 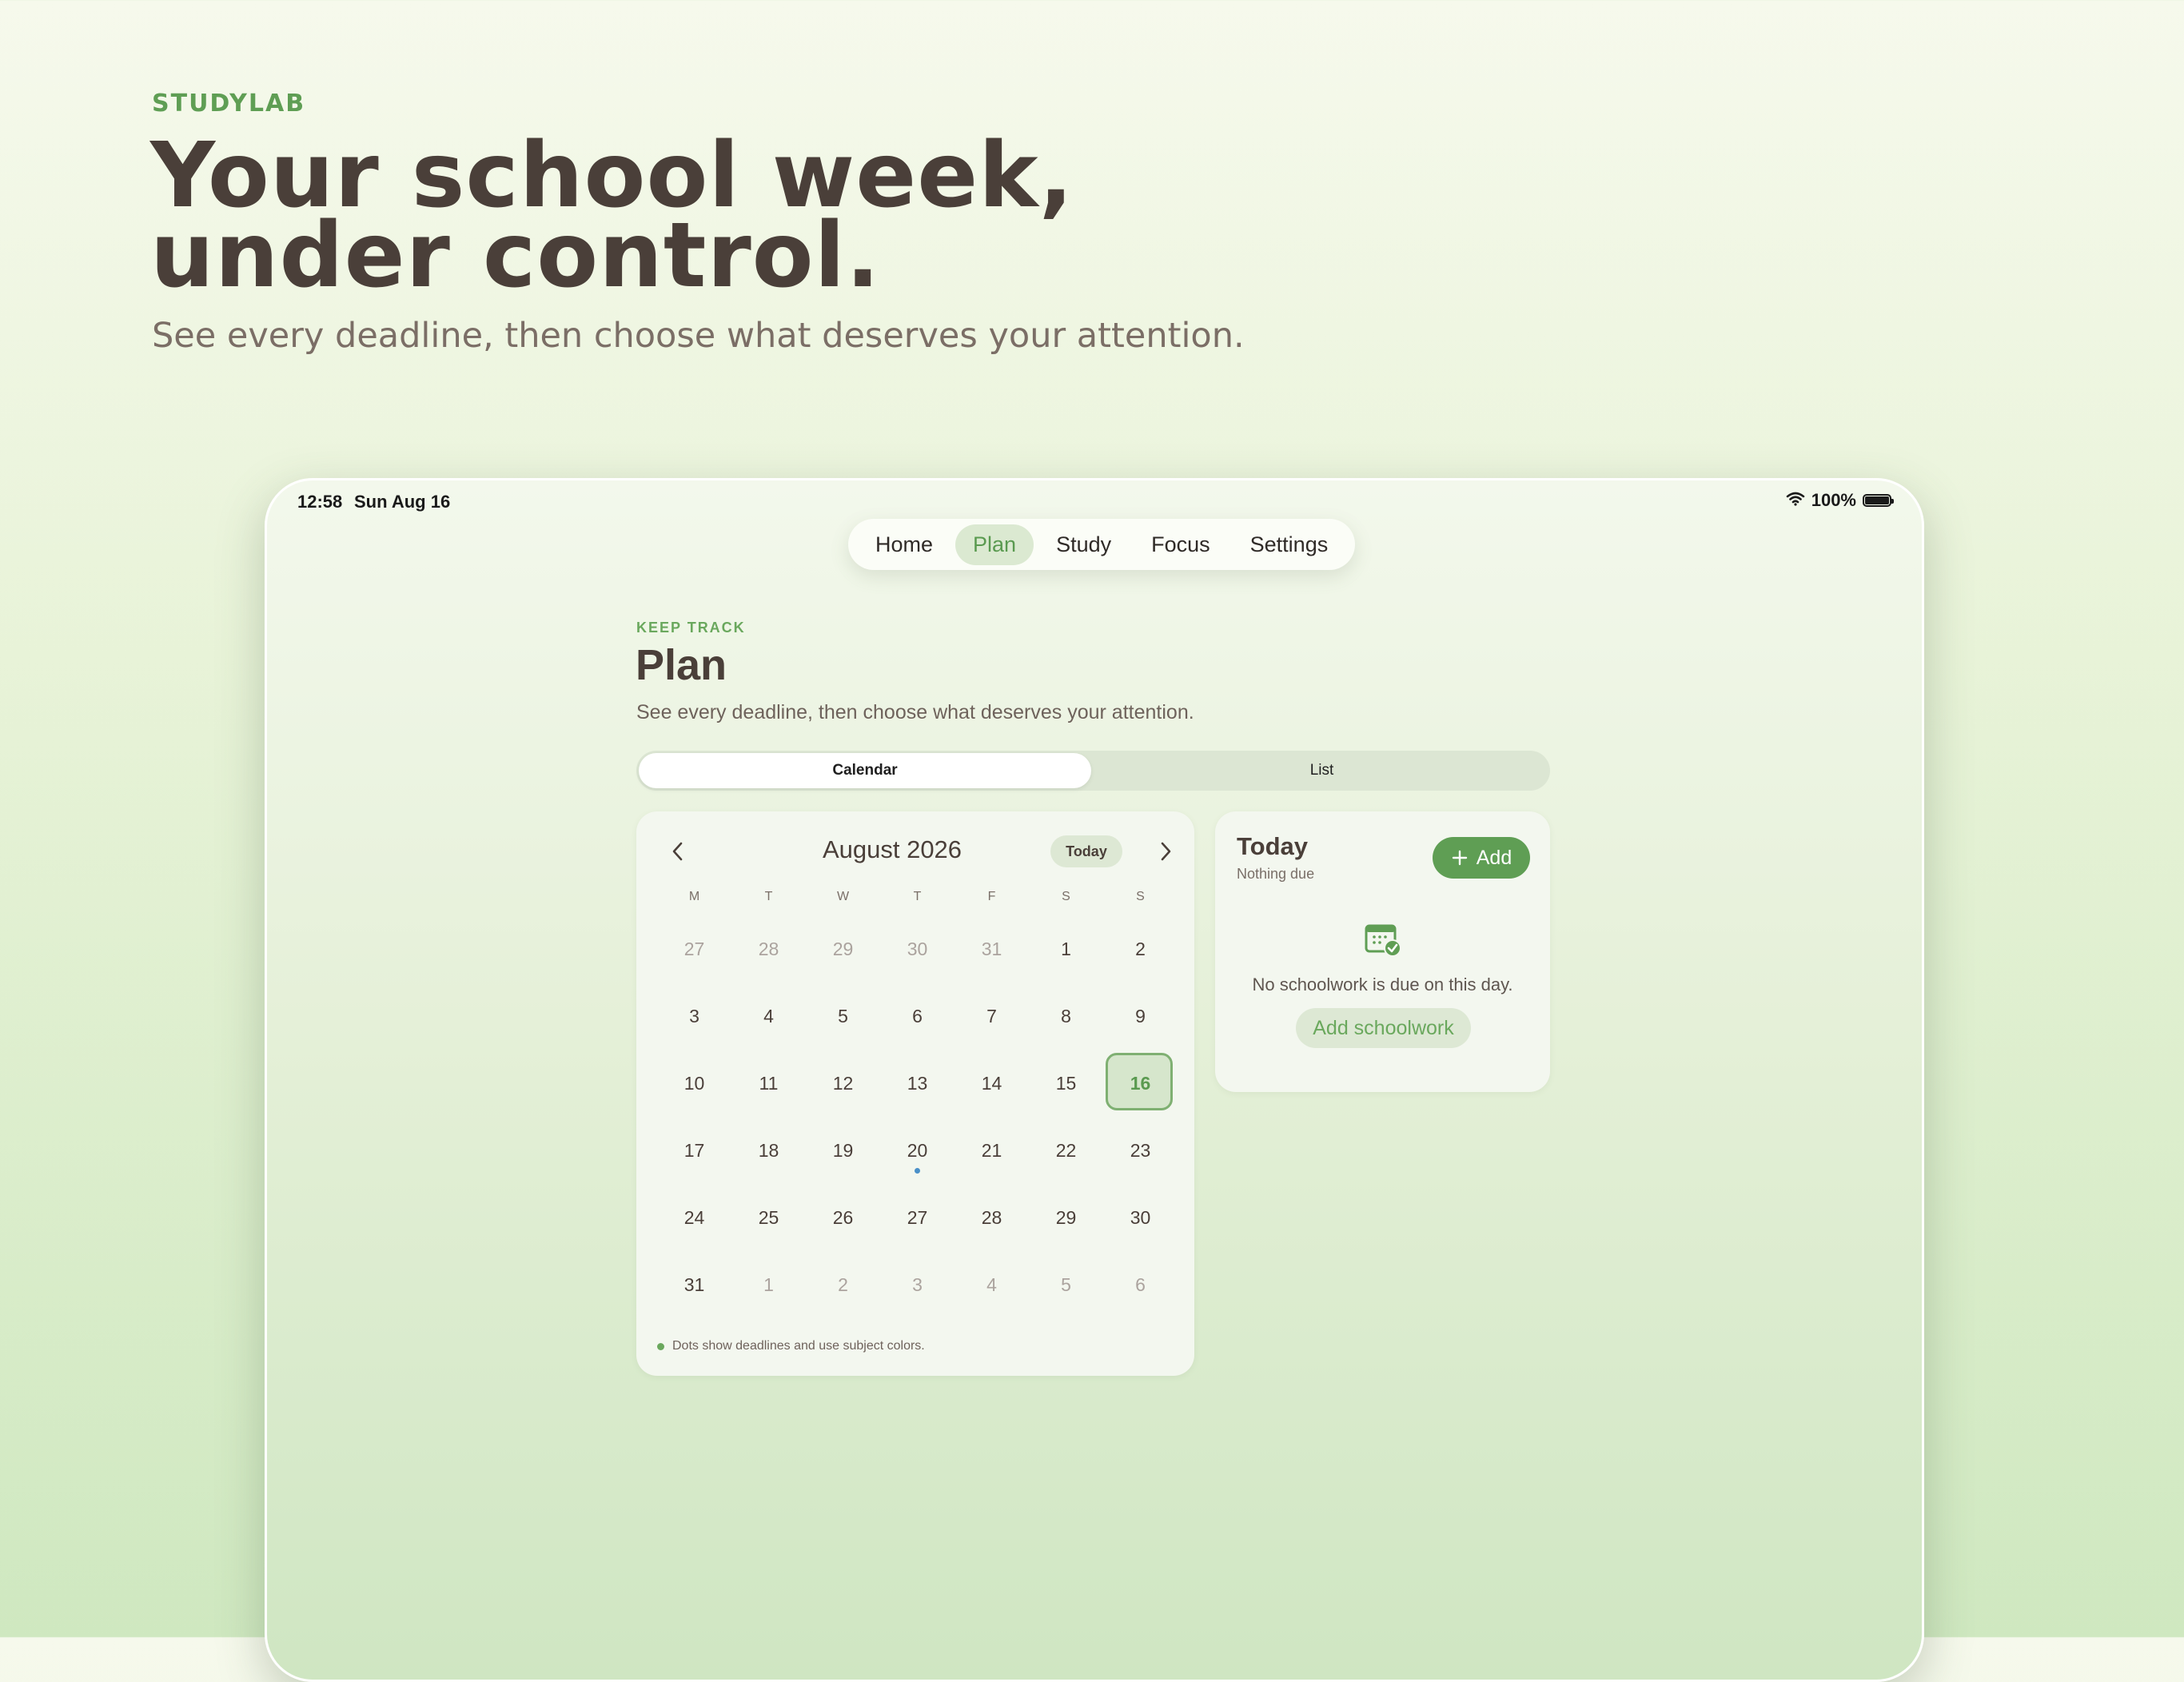 What do you see at coordinates (660, 1346) in the screenshot?
I see `legend-dot` at bounding box center [660, 1346].